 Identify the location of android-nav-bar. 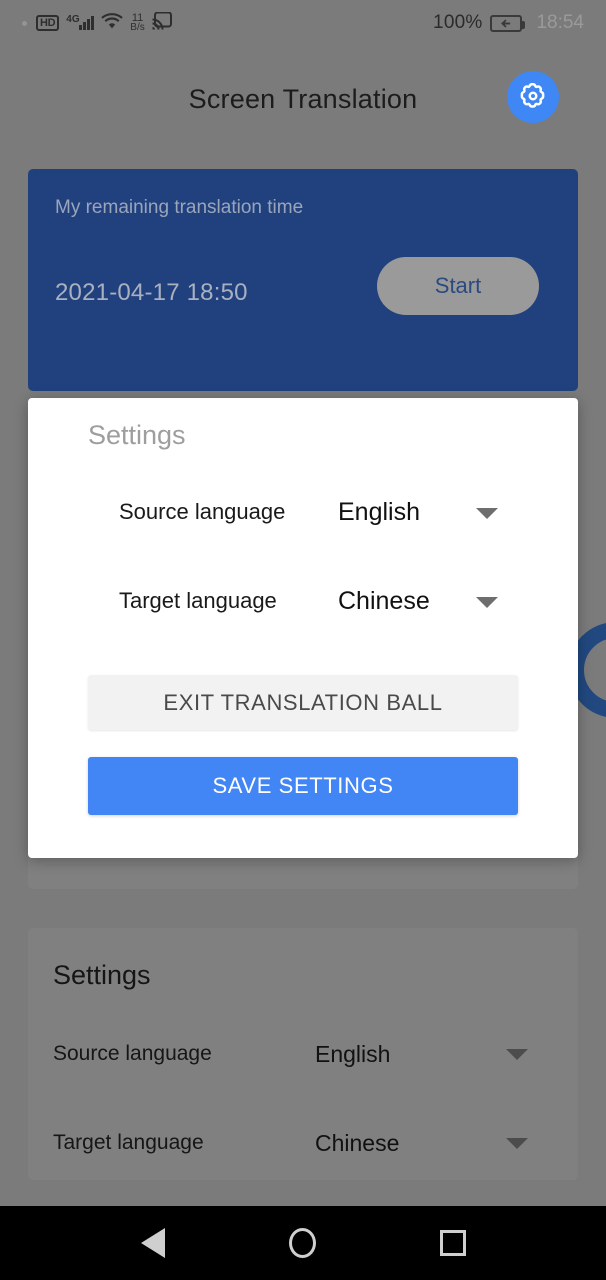
(303, 1243).